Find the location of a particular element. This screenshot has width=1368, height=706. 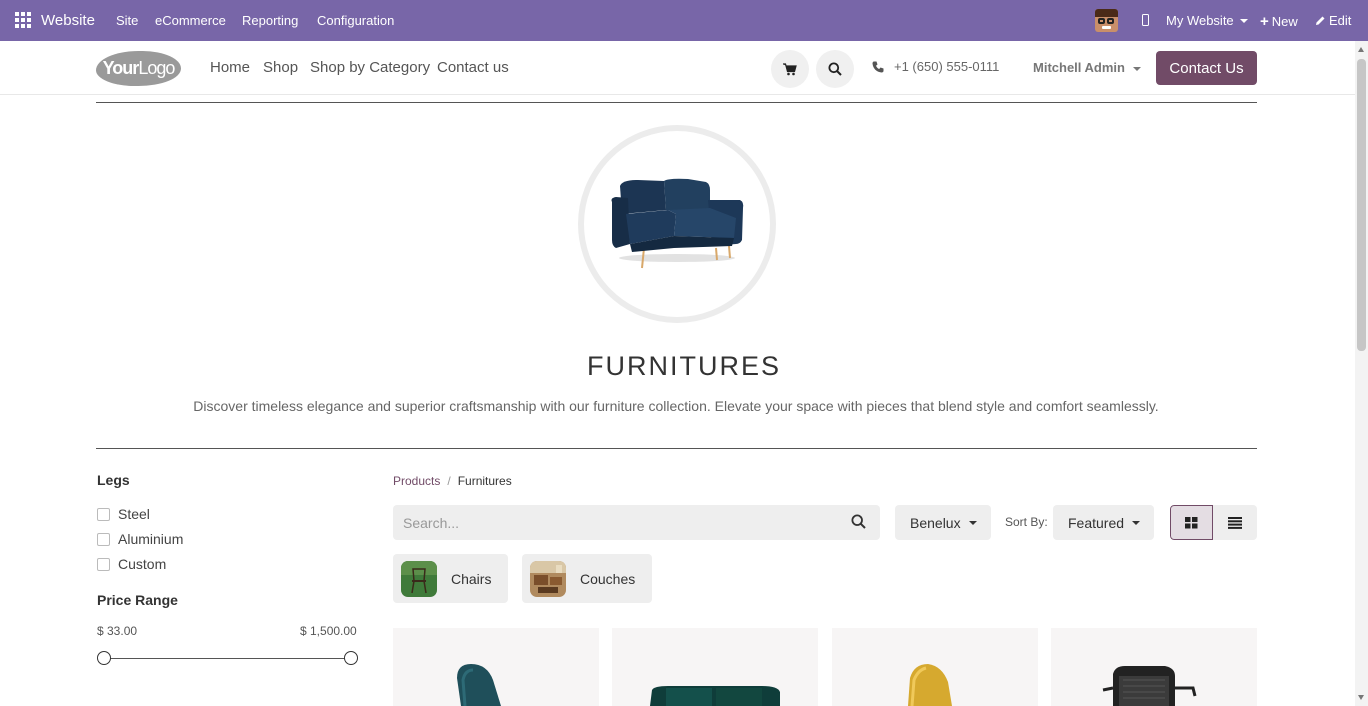

menu-ecommerce: eCommerce is located at coordinates (190, 20).